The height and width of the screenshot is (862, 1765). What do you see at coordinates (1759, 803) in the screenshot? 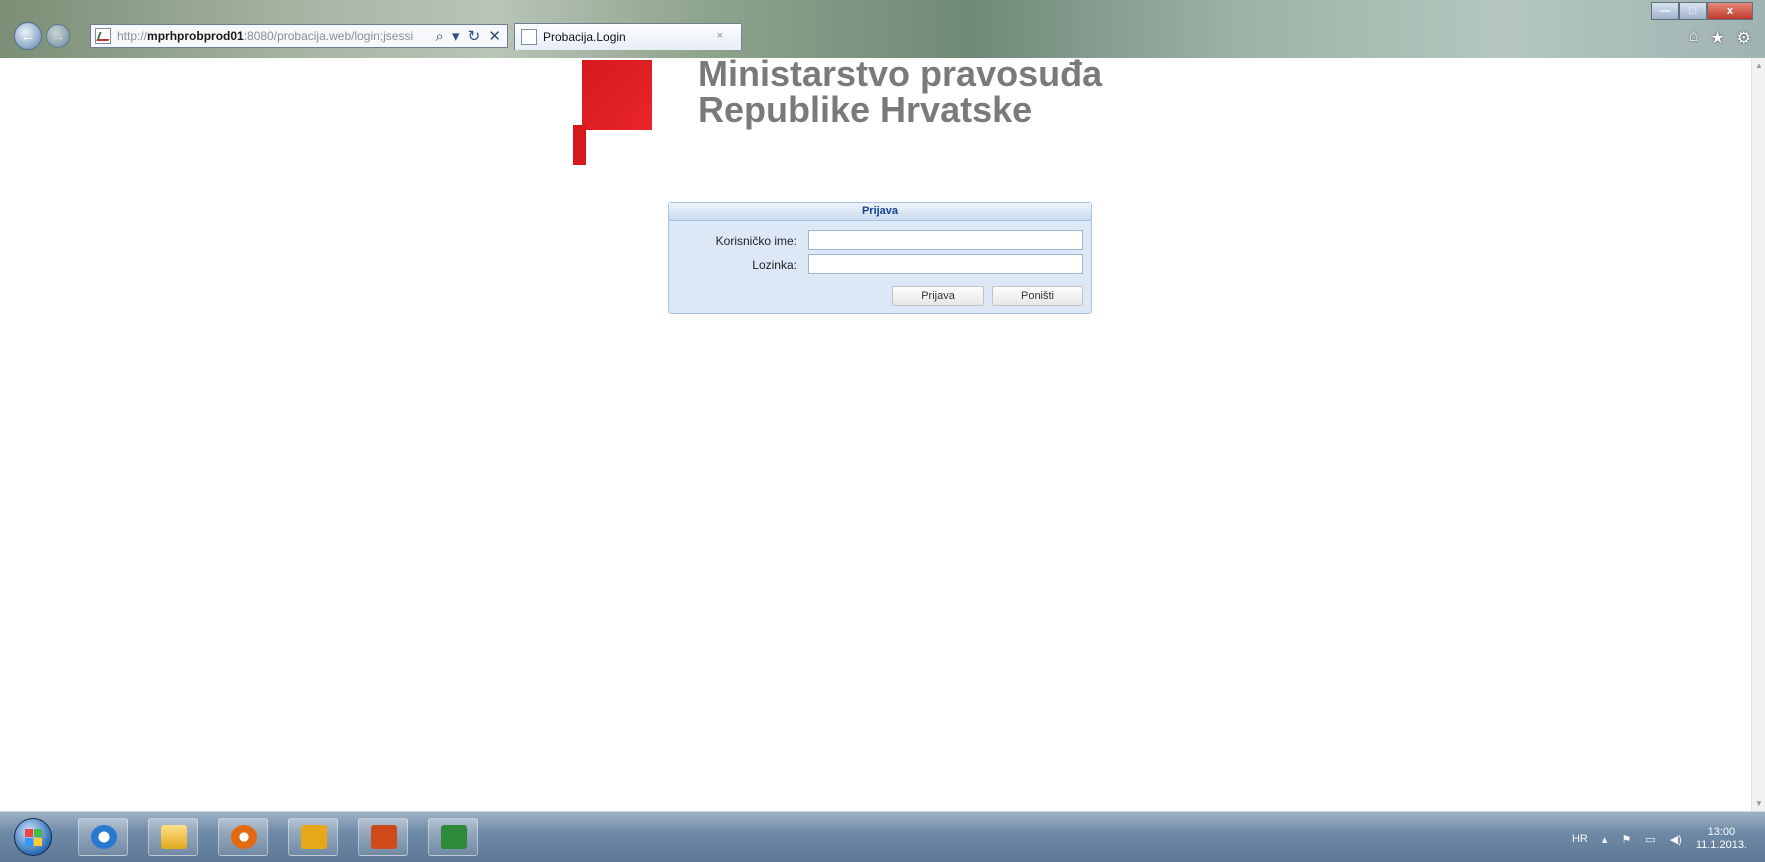
I see `scroll-down-icon: ▼` at bounding box center [1759, 803].